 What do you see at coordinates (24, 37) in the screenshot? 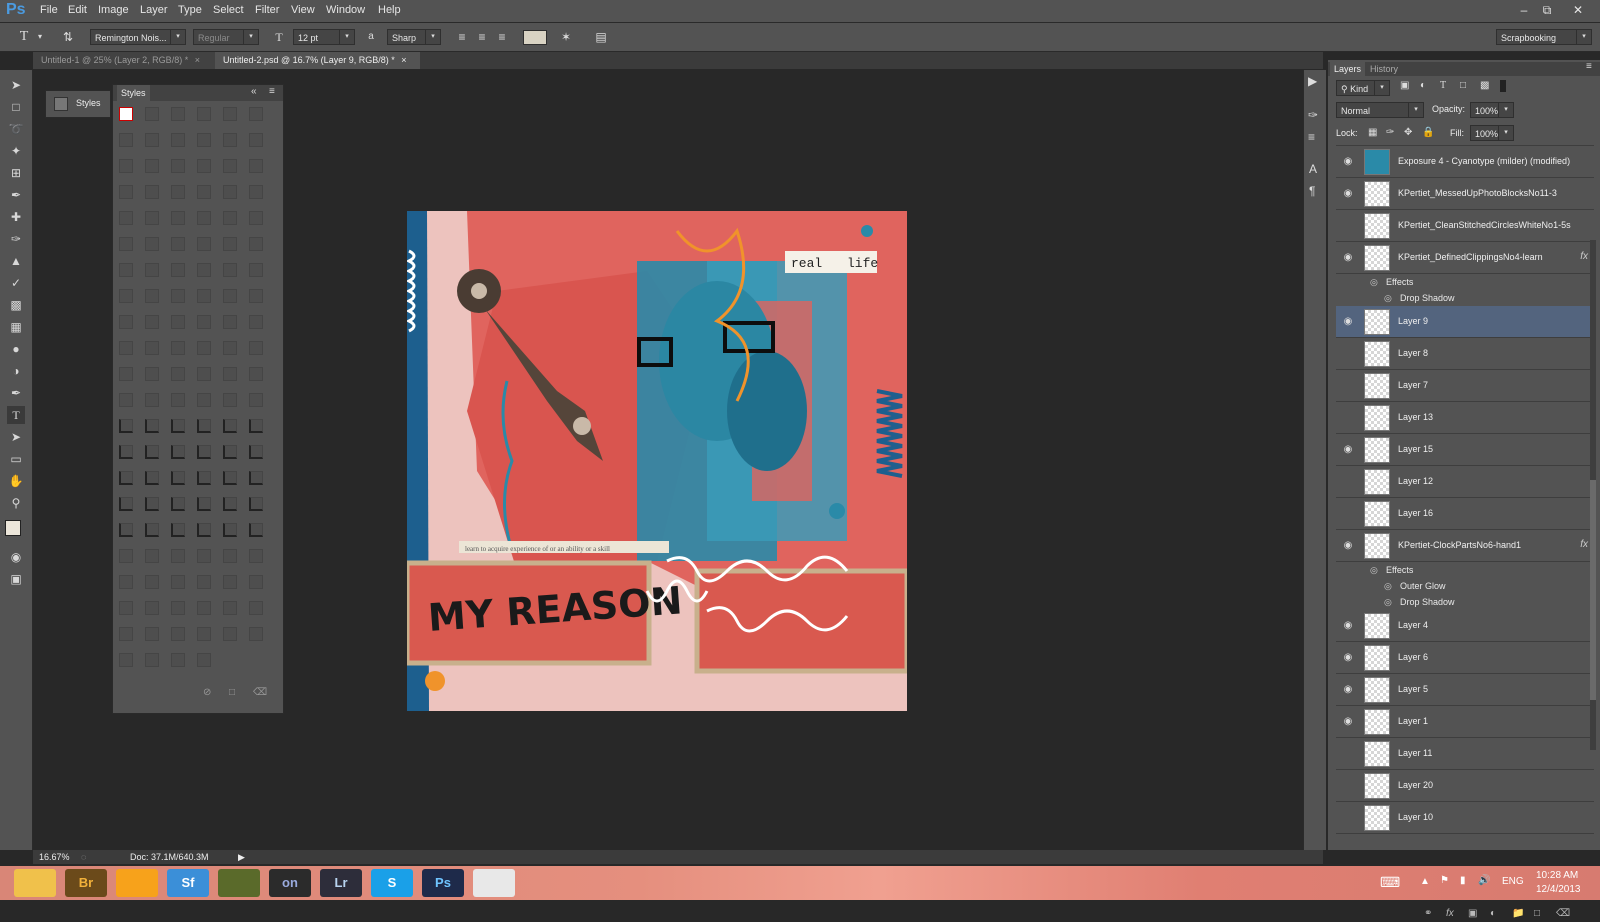
I see `type-tool-preset-icon: T` at bounding box center [24, 37].